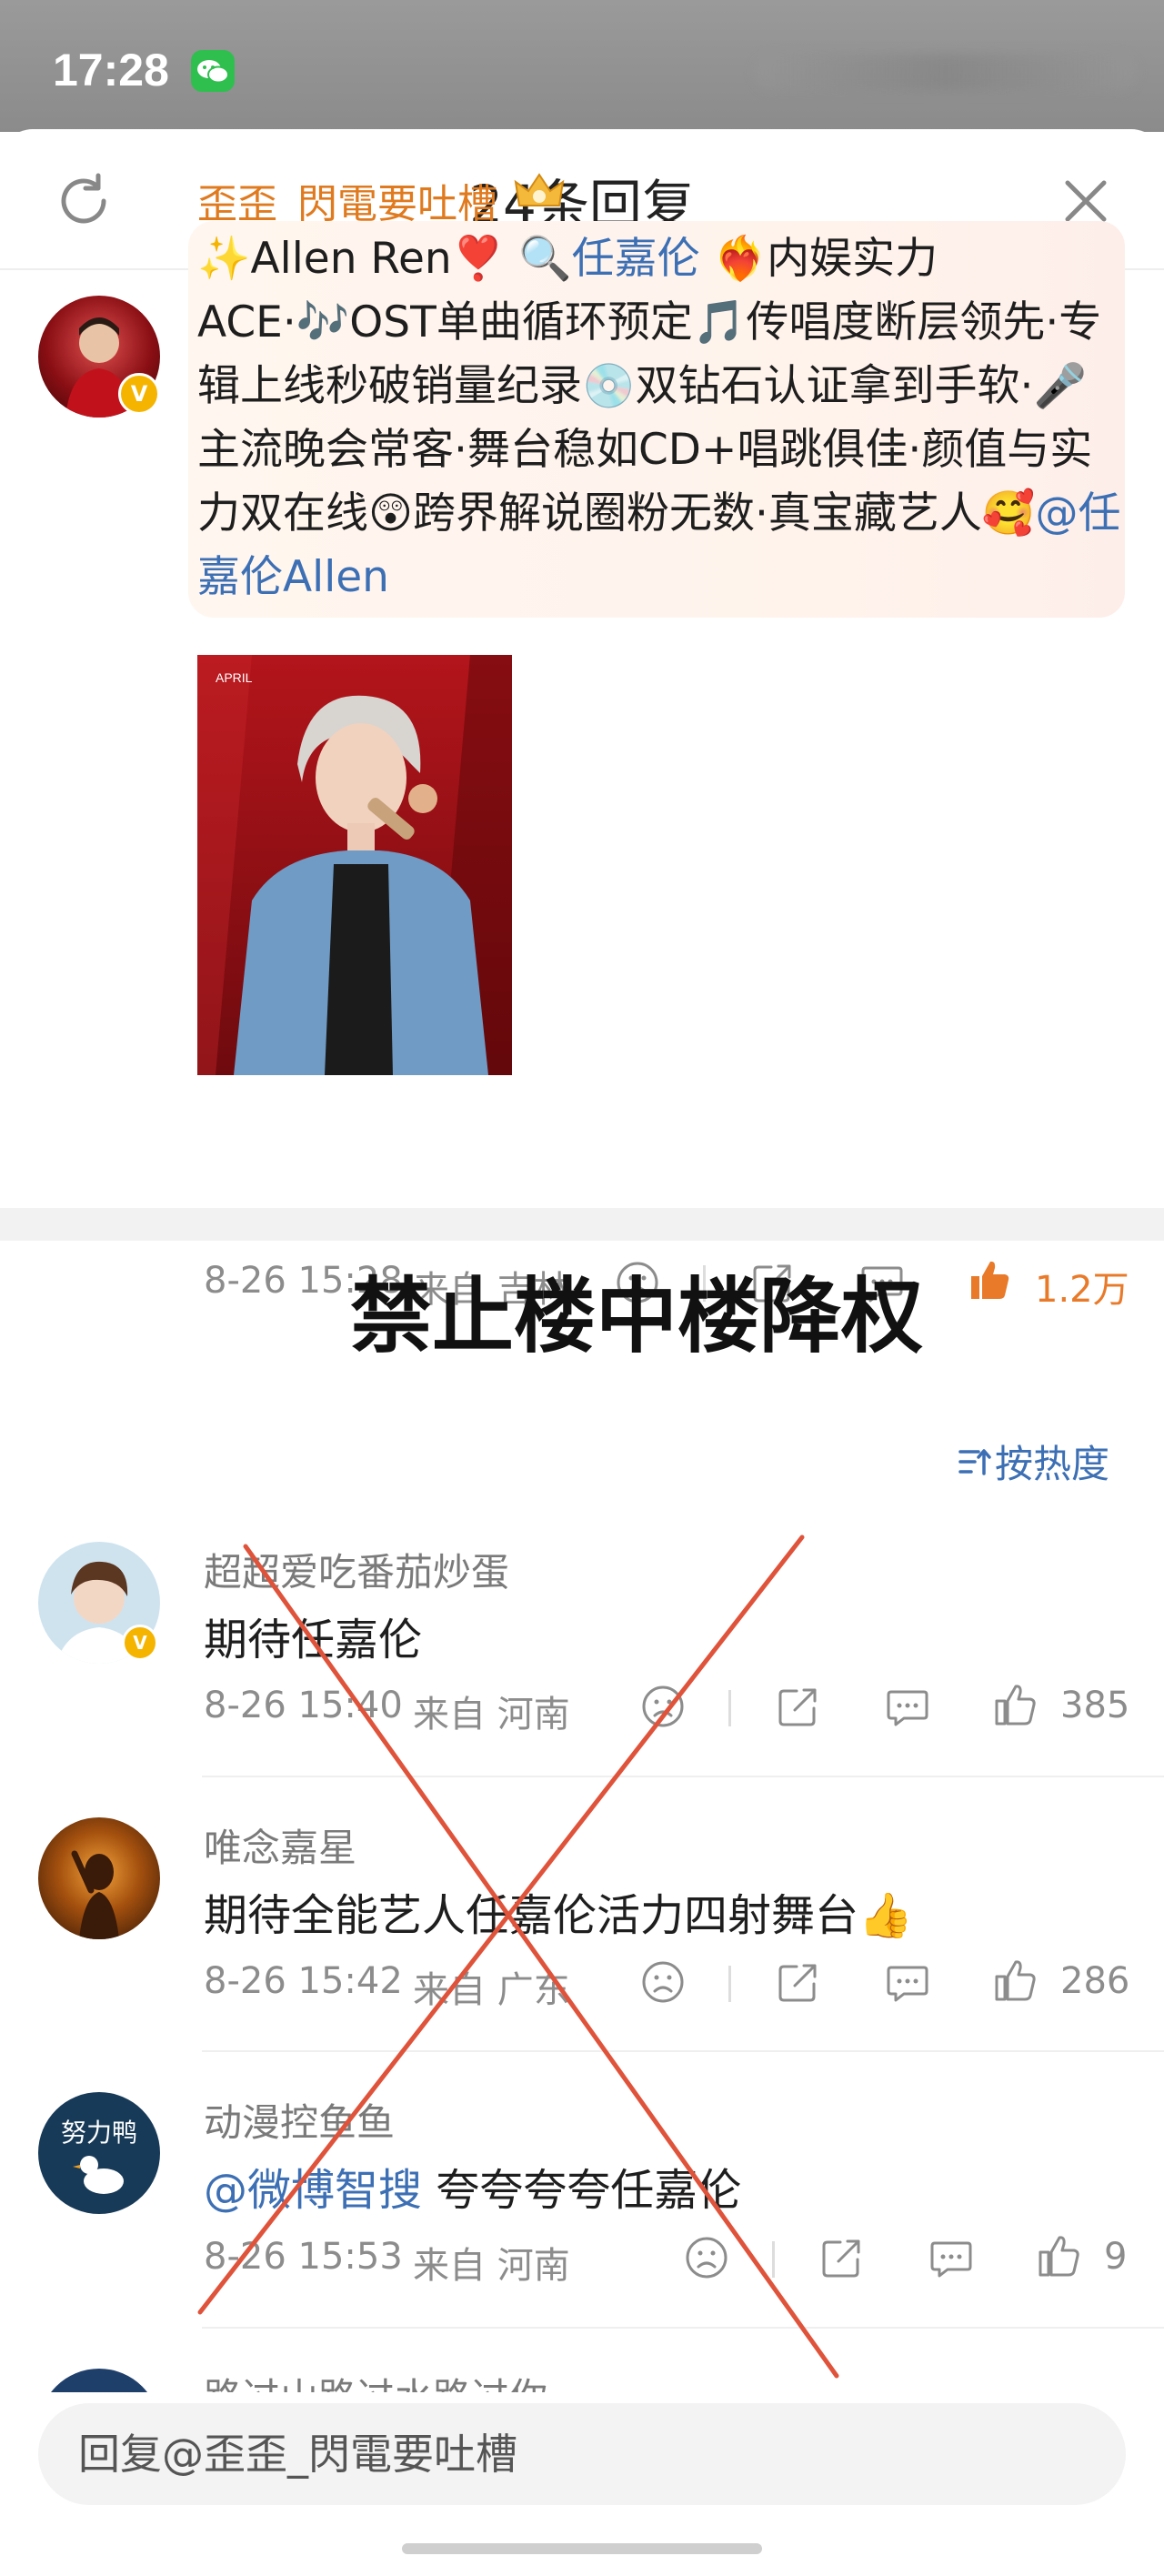 The height and width of the screenshot is (2576, 1164). Describe the element at coordinates (946, 73) in the screenshot. I see `blurred-status-icons` at that location.